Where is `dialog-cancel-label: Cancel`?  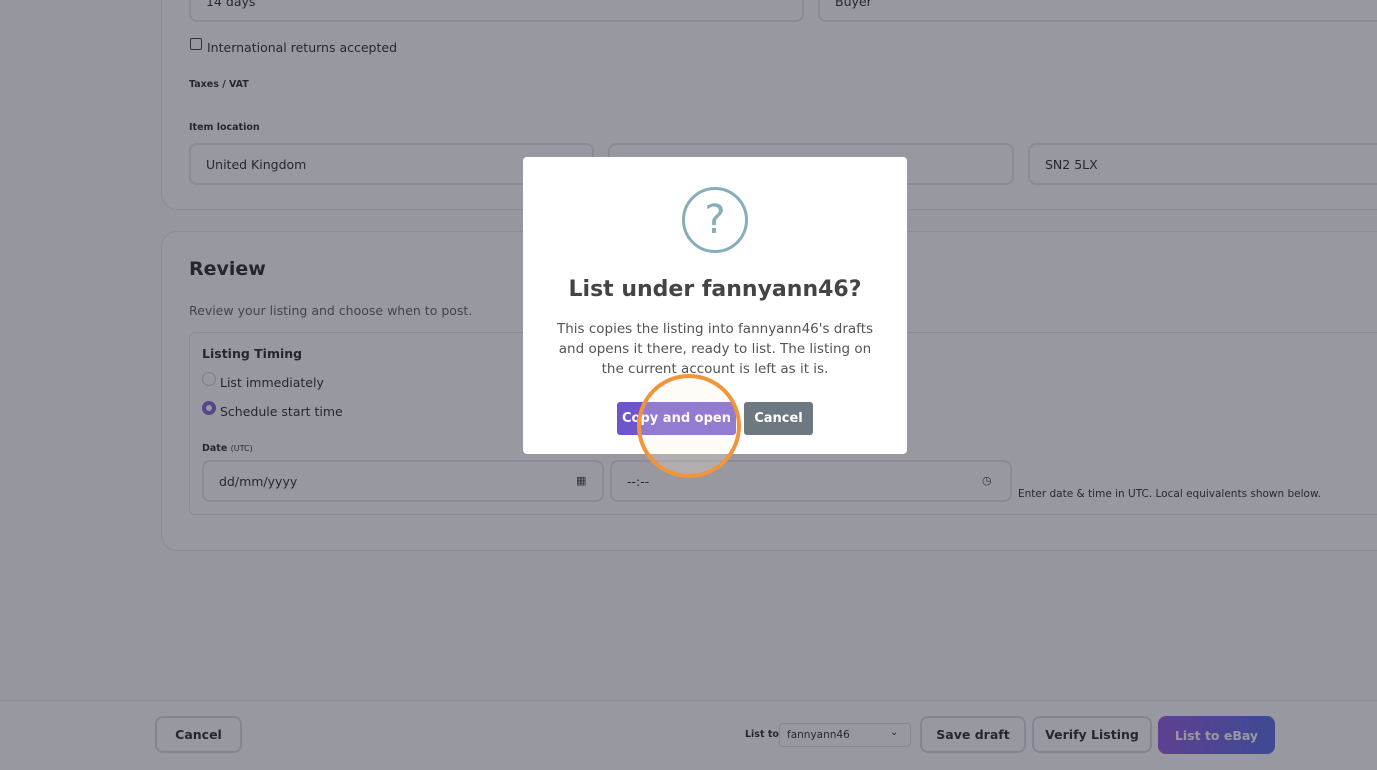
dialog-cancel-label: Cancel is located at coordinates (778, 418).